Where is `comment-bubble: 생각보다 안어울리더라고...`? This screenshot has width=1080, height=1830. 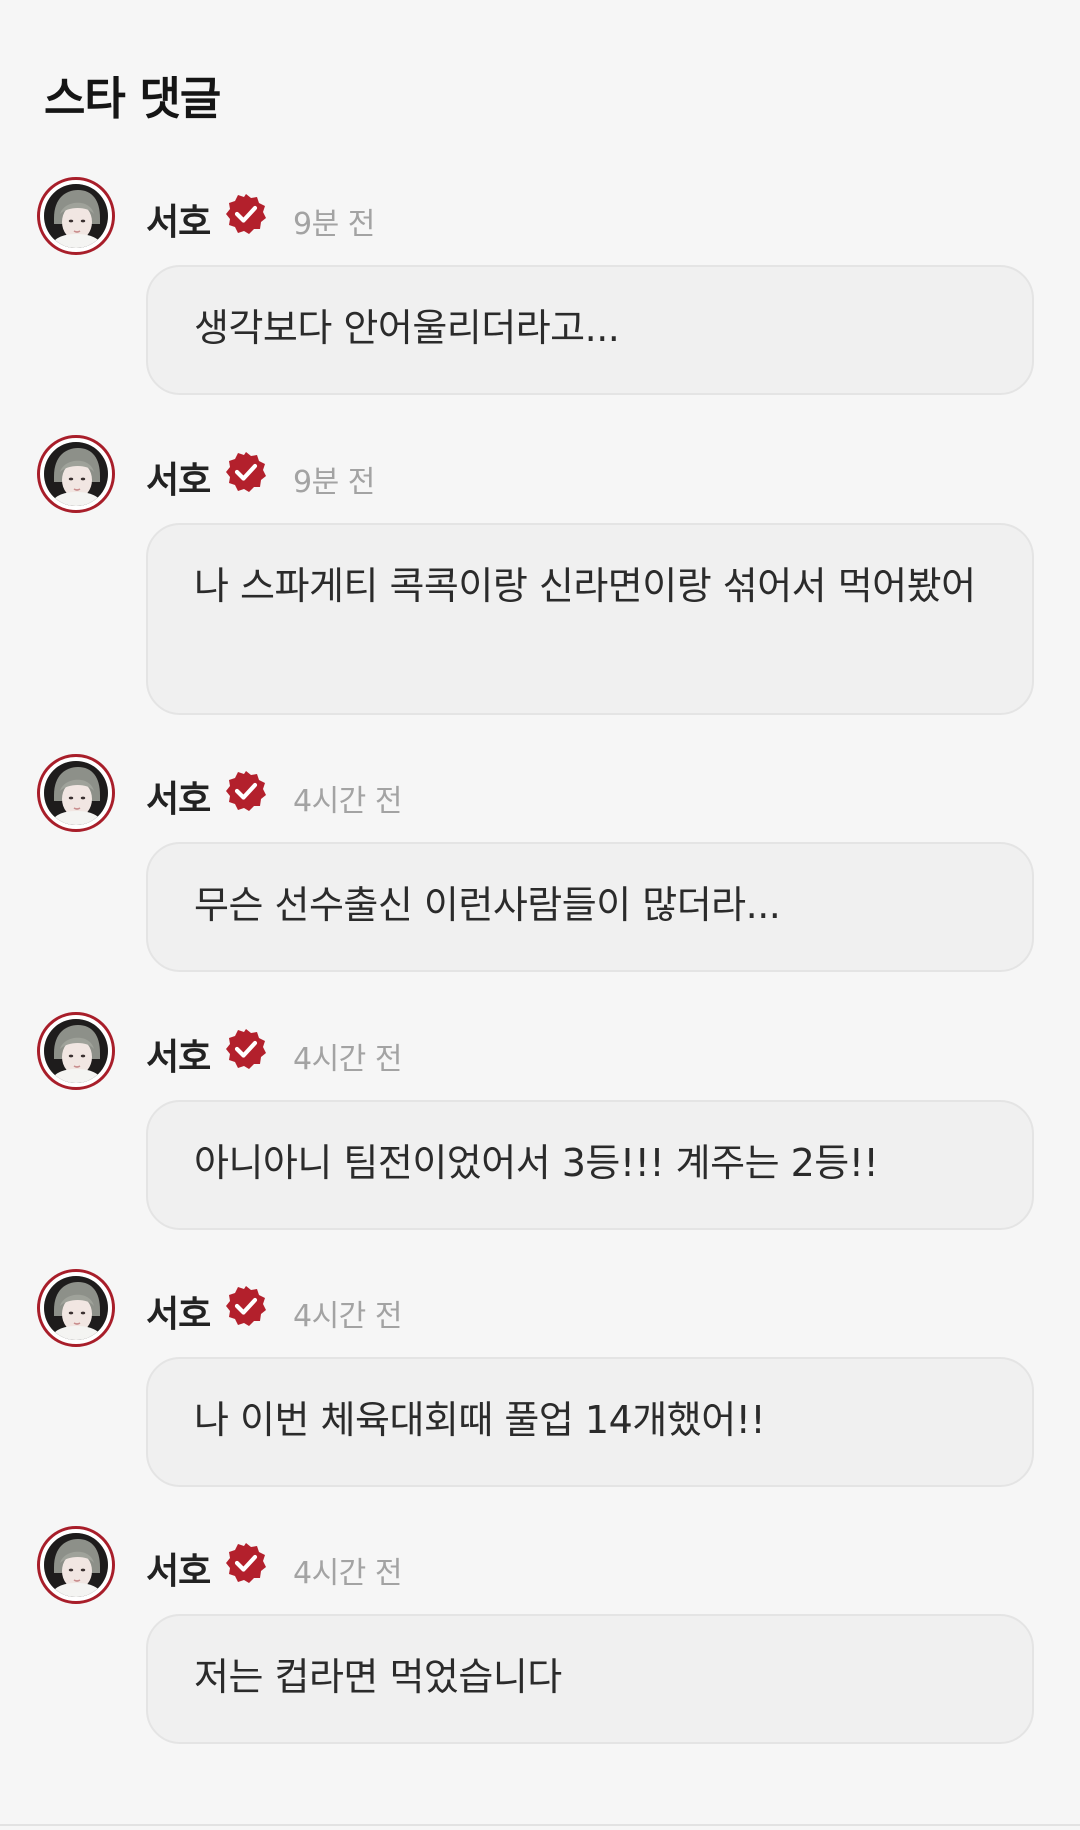 comment-bubble: 생각보다 안어울리더라고... is located at coordinates (590, 330).